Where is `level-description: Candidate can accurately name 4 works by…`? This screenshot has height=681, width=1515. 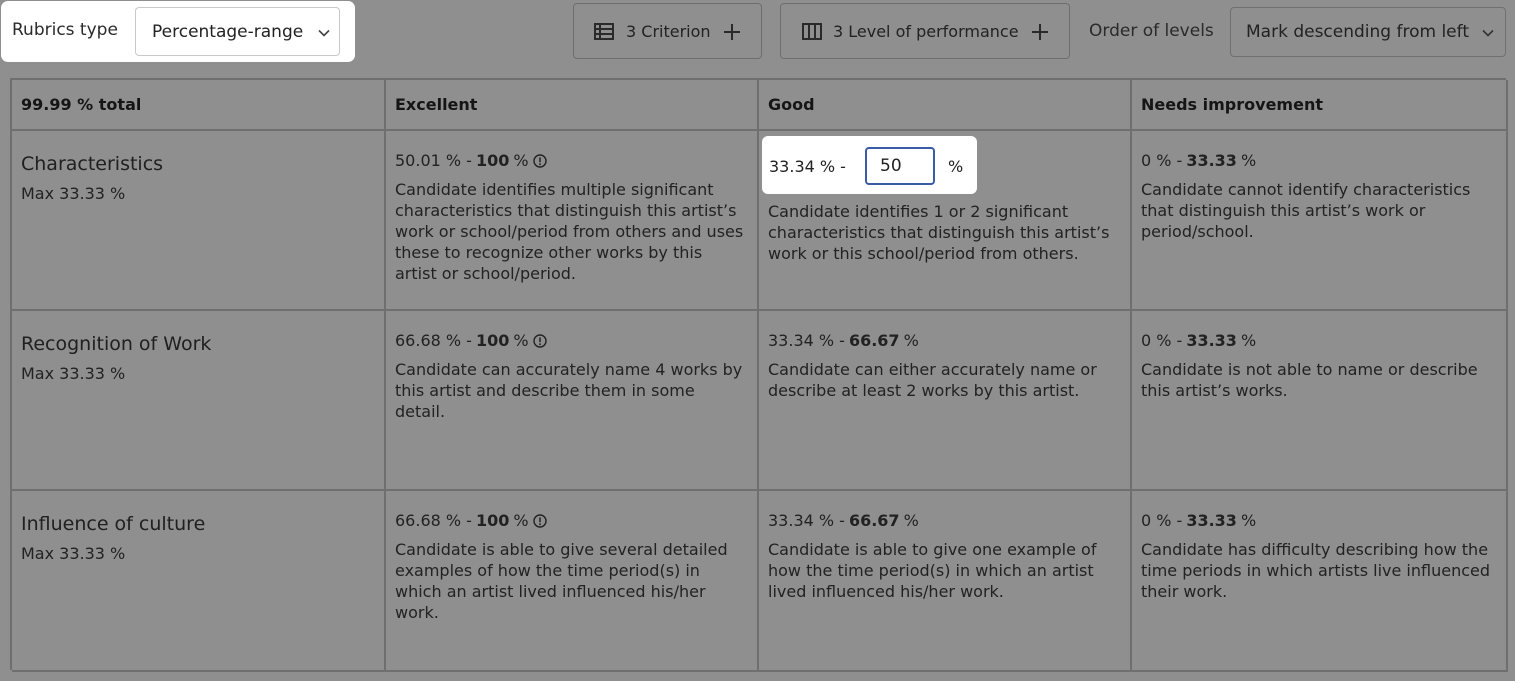
level-description: Candidate can accurately name 4 works by… is located at coordinates (569, 390).